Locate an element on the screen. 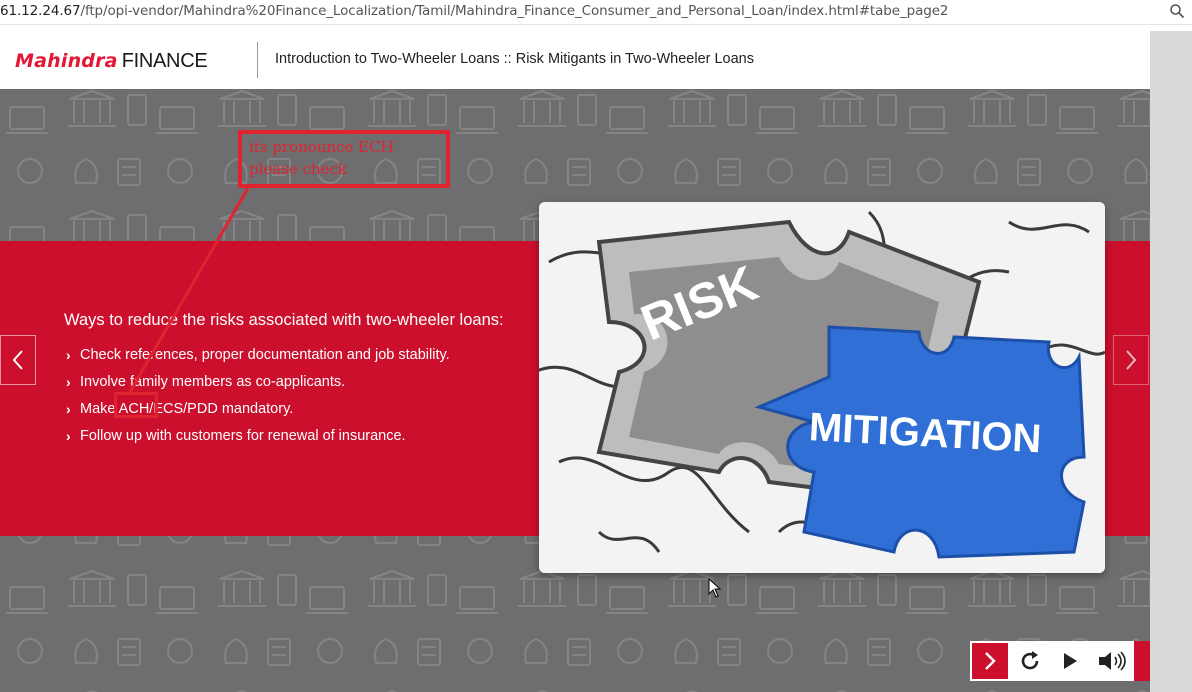 The image size is (1192, 692). mahindra-finance-logo: Mahindra FINANCE is located at coordinates (111, 62).